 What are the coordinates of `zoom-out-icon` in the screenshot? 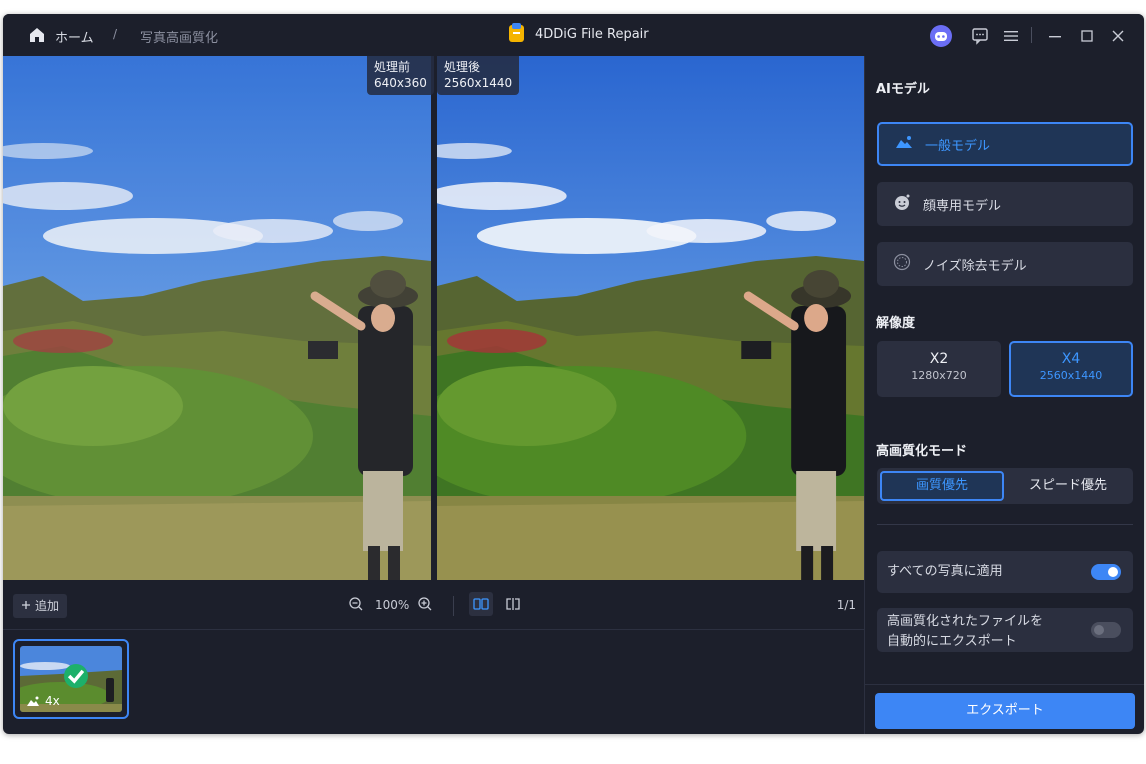 It's located at (356, 606).